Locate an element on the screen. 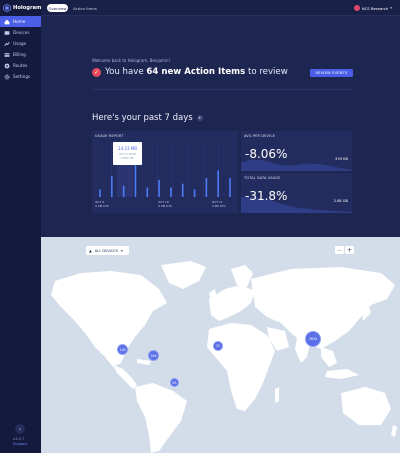 This screenshot has height=453, width=400. sidebar-item-home: Home is located at coordinates (20, 21).